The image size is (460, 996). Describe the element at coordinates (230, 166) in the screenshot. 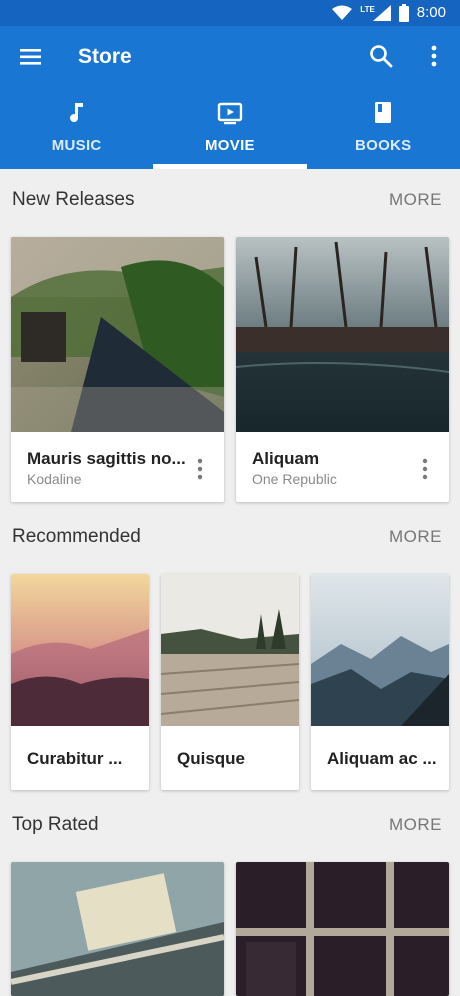

I see `tab-indicator` at that location.